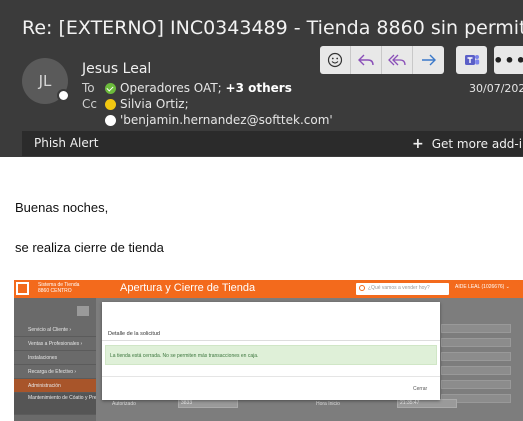 The width and height of the screenshot is (523, 421). I want to click on recipient-benjamin: 'benjamin.hernandez@softtek.com', so click(226, 120).